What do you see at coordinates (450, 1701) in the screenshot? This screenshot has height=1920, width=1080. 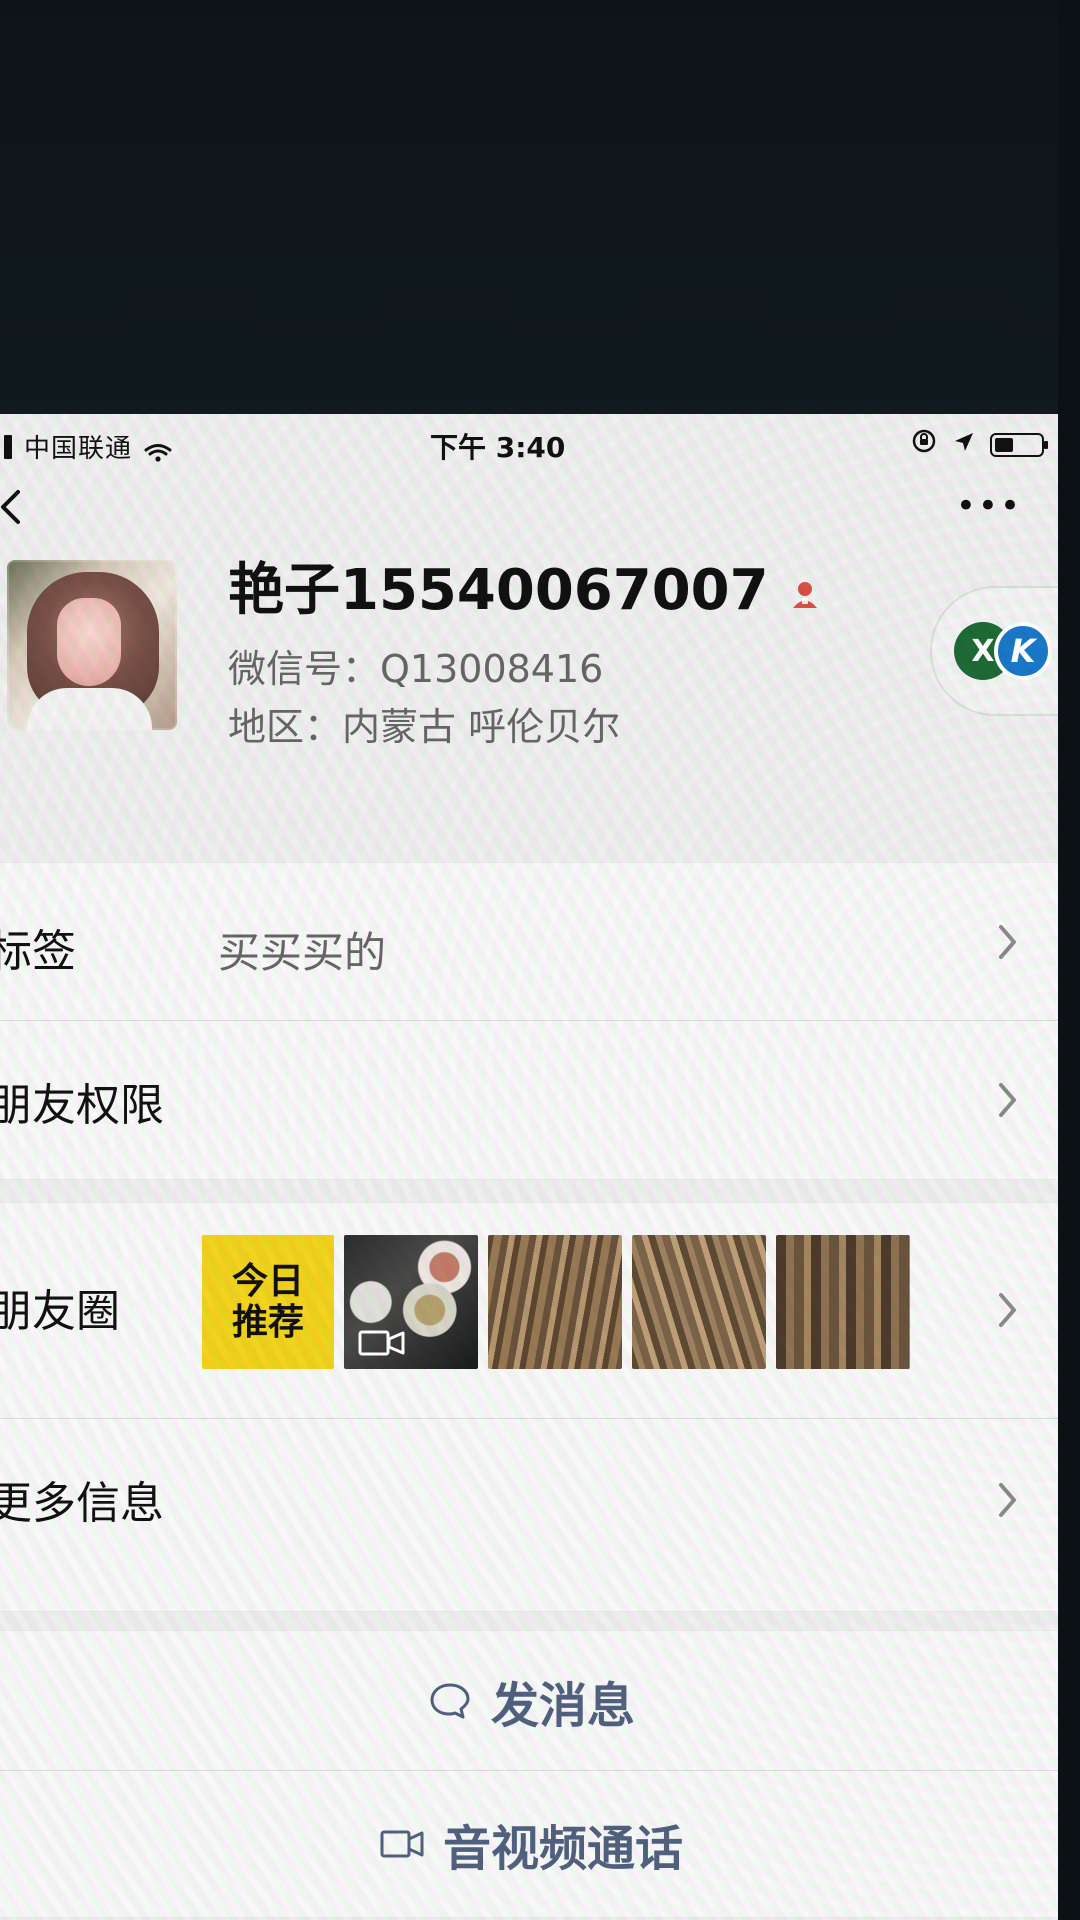 I see `chat-bubble-icon` at bounding box center [450, 1701].